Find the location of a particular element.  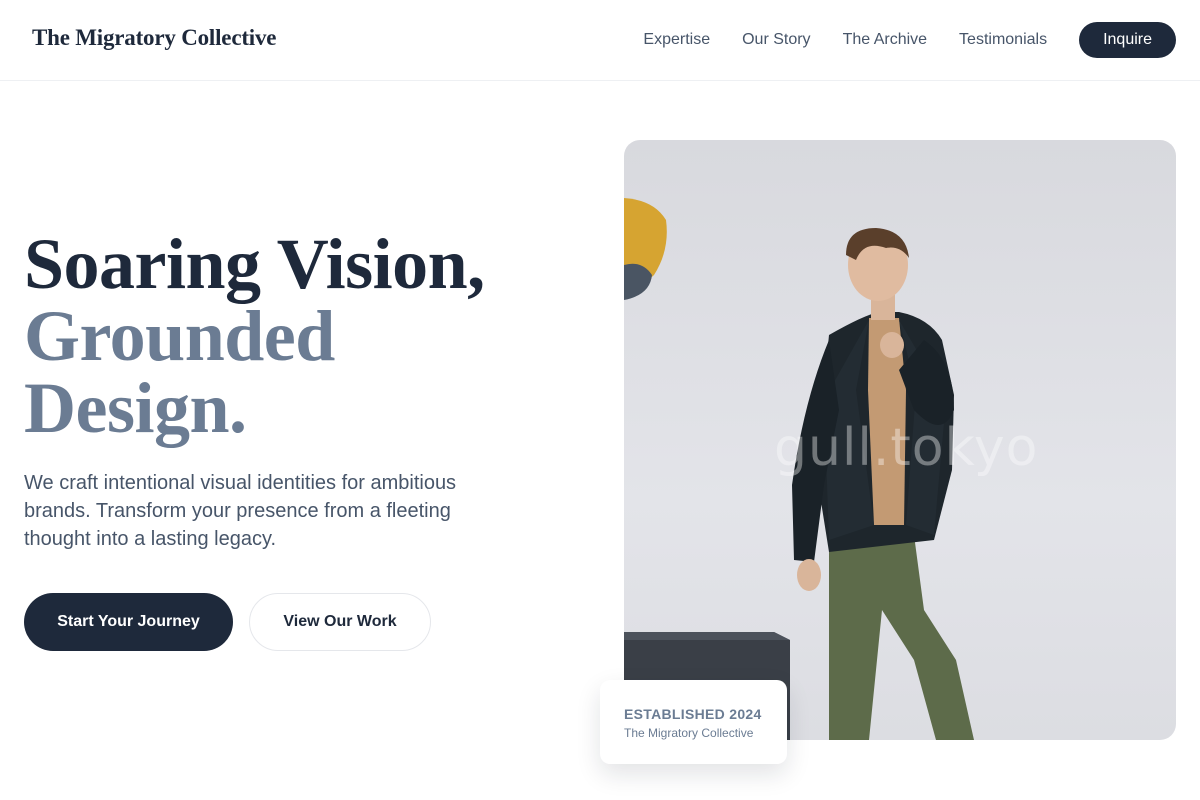

nav-link-the-archive: The Archive is located at coordinates (885, 40).